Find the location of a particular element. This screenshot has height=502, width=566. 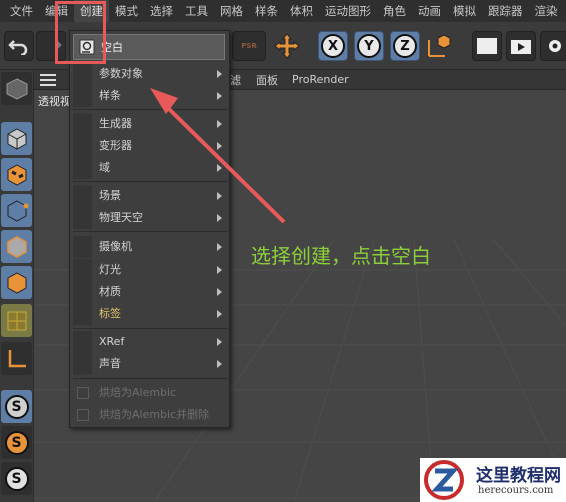

menu-item-label: XRef is located at coordinates (112, 341).